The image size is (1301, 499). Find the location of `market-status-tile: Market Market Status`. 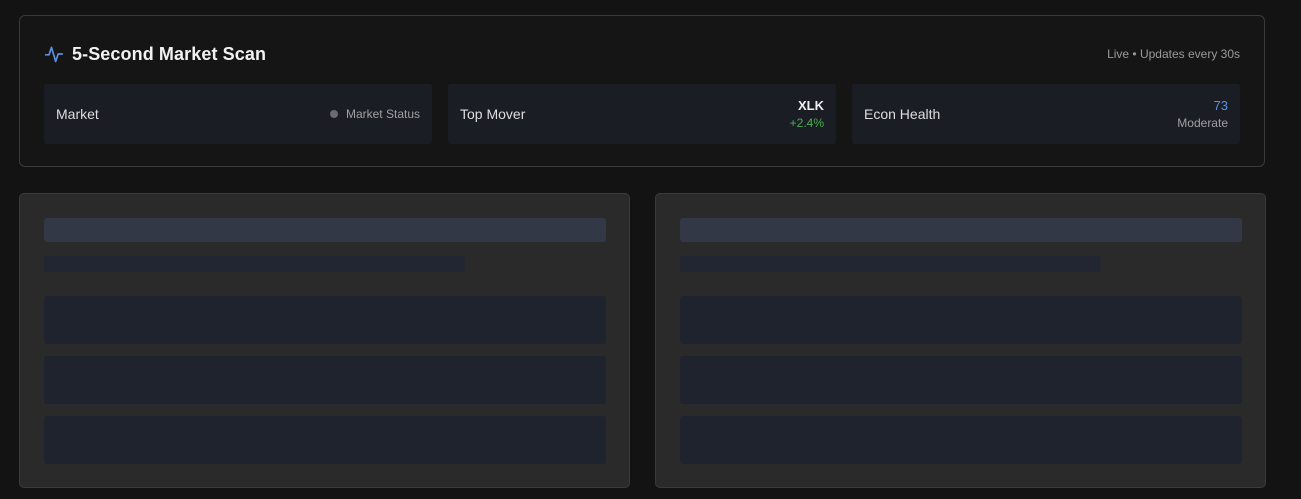

market-status-tile: Market Market Status is located at coordinates (238, 114).